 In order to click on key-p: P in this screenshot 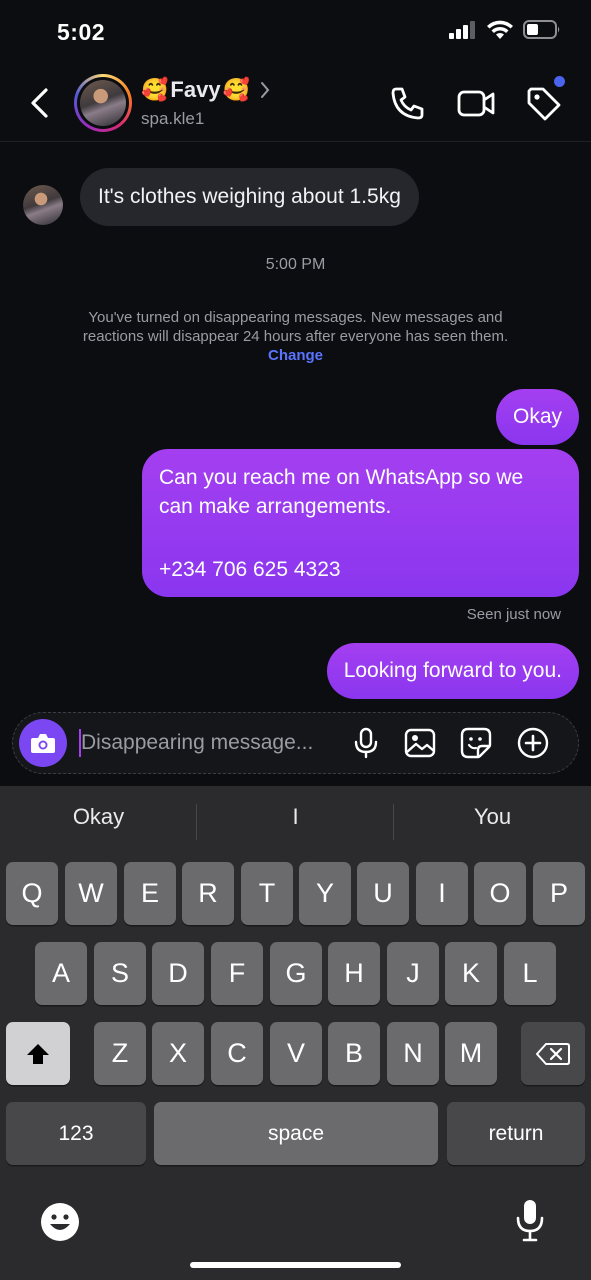, I will do `click(559, 893)`.